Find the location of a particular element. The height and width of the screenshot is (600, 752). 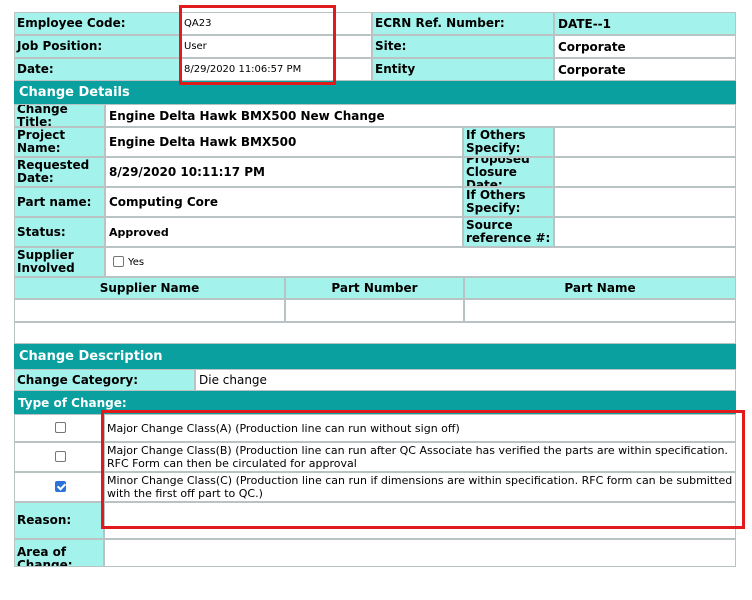

supplier-involved-label: Supplier Involved is located at coordinates (59, 262).